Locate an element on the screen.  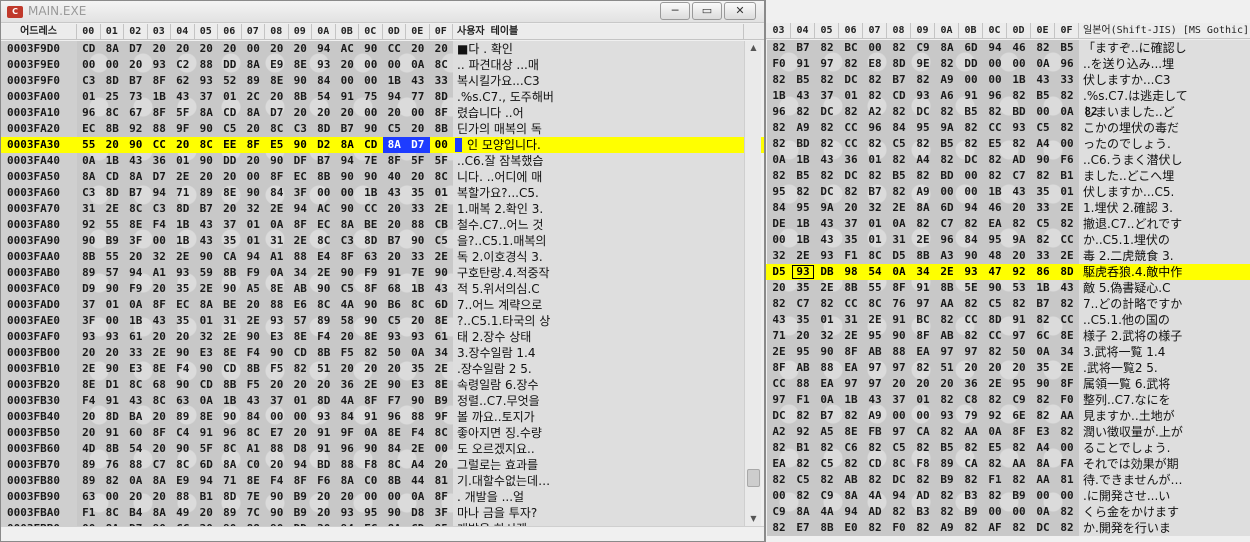
hex-byte-cell: A4 is located at coordinates (418, 465).